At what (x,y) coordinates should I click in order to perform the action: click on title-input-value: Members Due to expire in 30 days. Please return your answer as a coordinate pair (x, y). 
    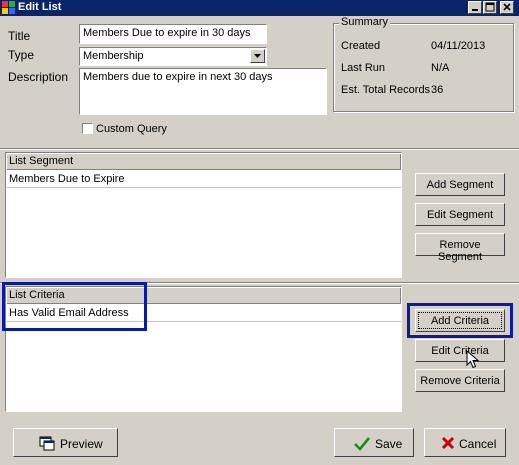
    Looking at the image, I should click on (167, 33).